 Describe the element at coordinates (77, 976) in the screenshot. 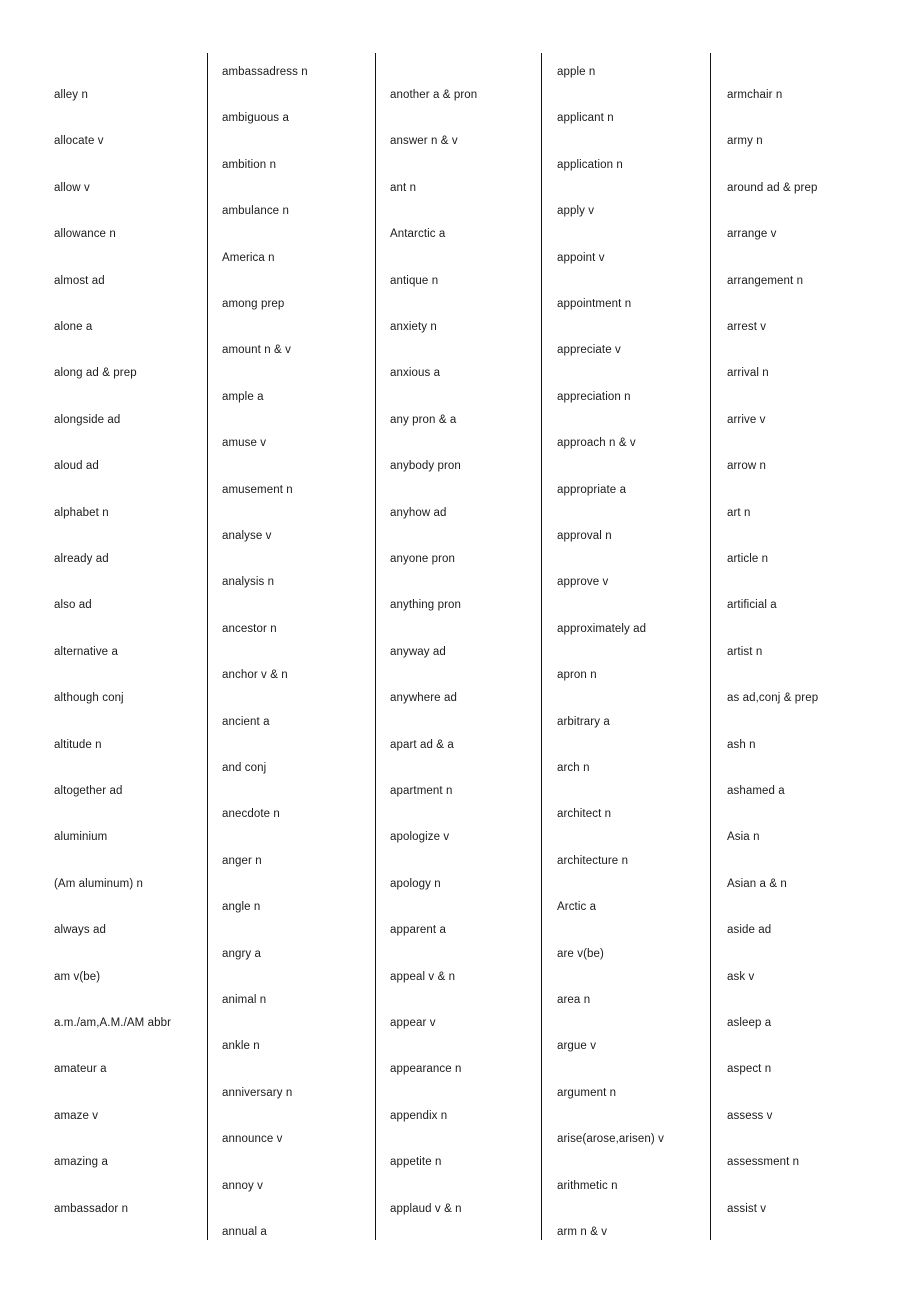

I see `word-entry: am v(be)` at that location.